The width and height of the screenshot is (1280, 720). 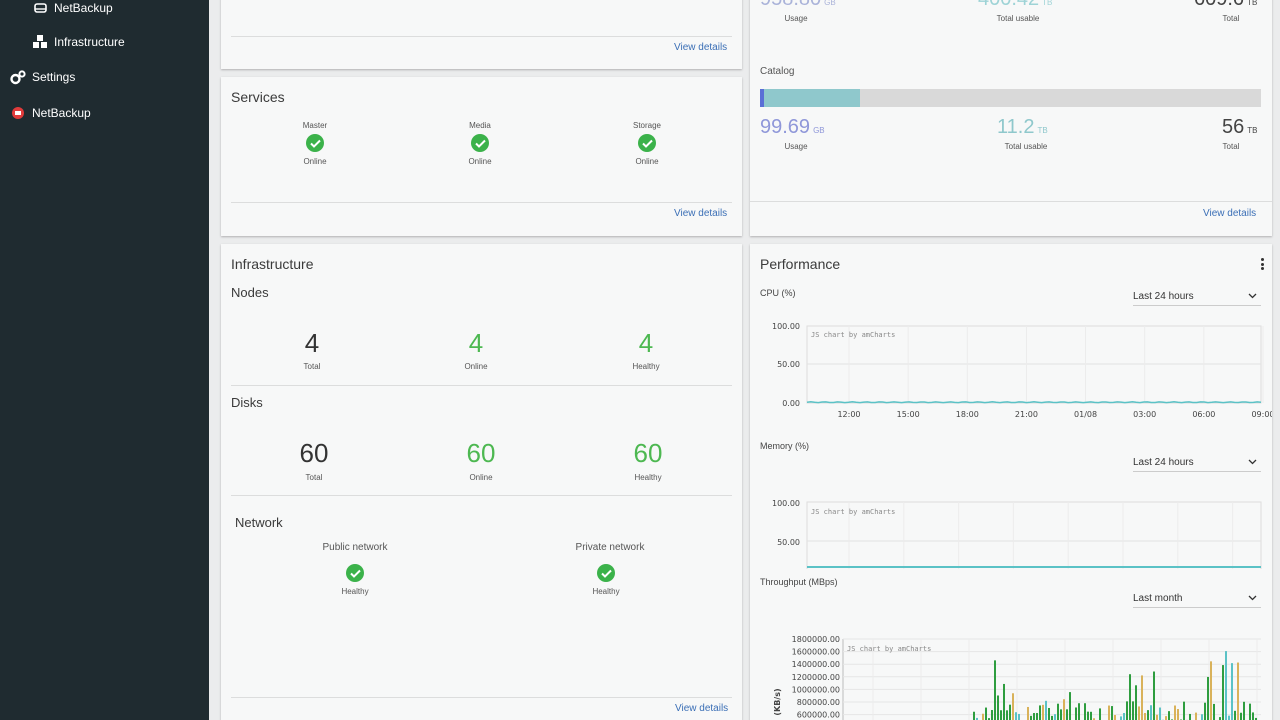 What do you see at coordinates (40, 8) in the screenshot?
I see `drive-icon` at bounding box center [40, 8].